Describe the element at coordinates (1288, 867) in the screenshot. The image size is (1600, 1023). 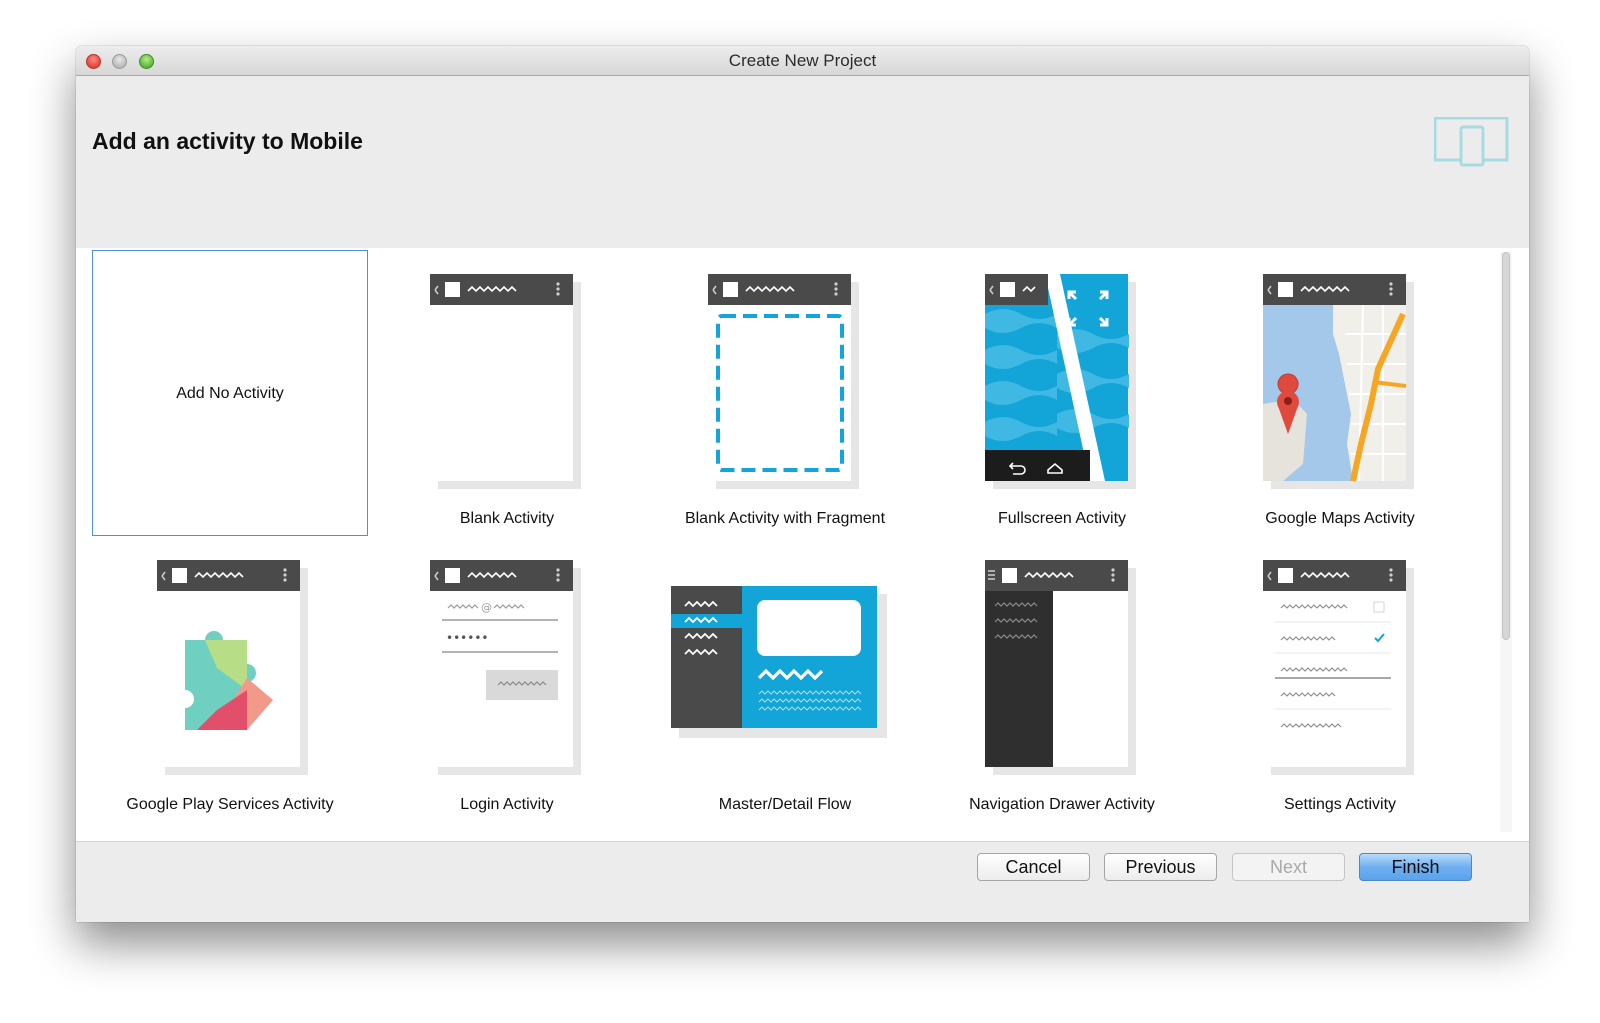
I see `next-button: Next` at that location.